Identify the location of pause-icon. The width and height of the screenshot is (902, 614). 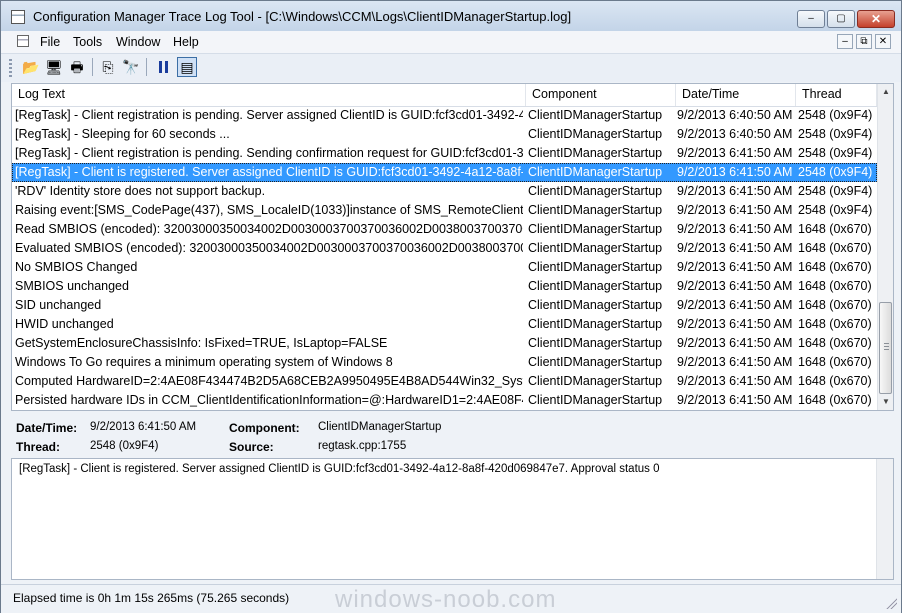
(163, 67).